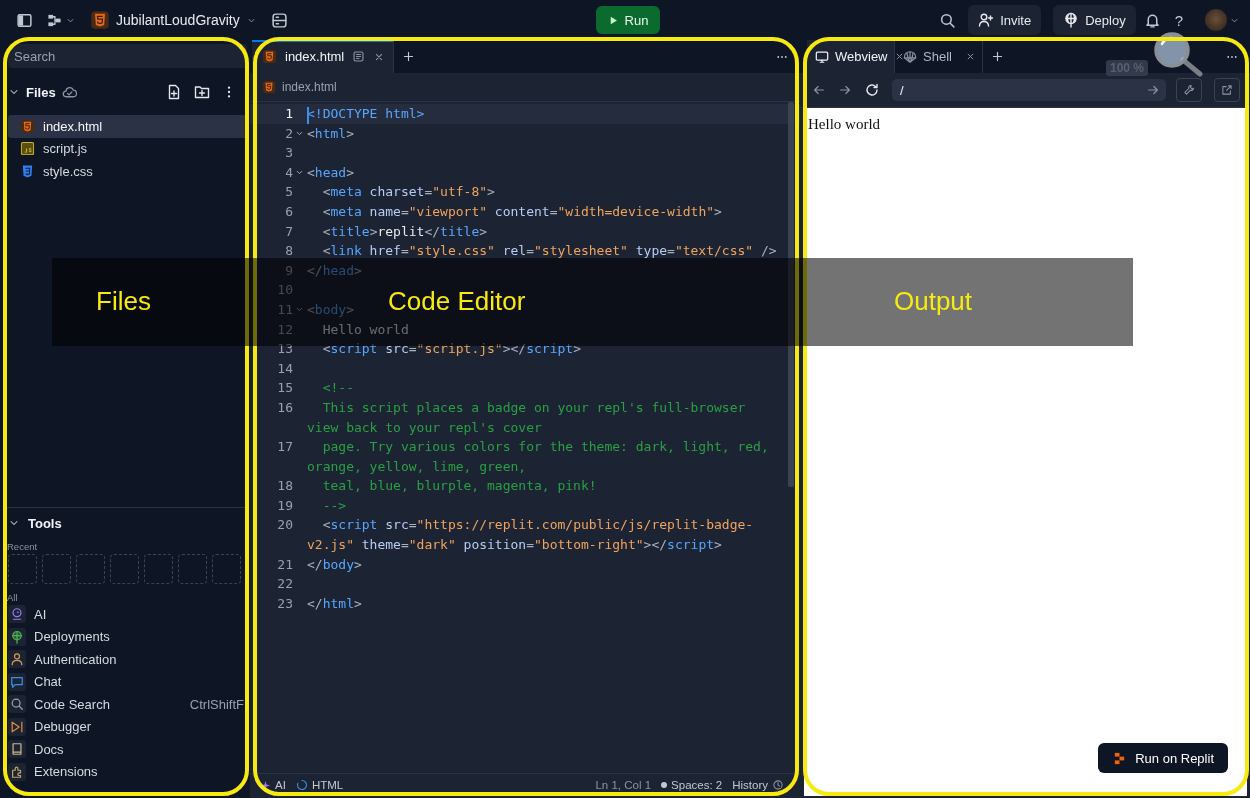 This screenshot has height=798, width=1250. Describe the element at coordinates (17, 749) in the screenshot. I see `book-icon` at that location.